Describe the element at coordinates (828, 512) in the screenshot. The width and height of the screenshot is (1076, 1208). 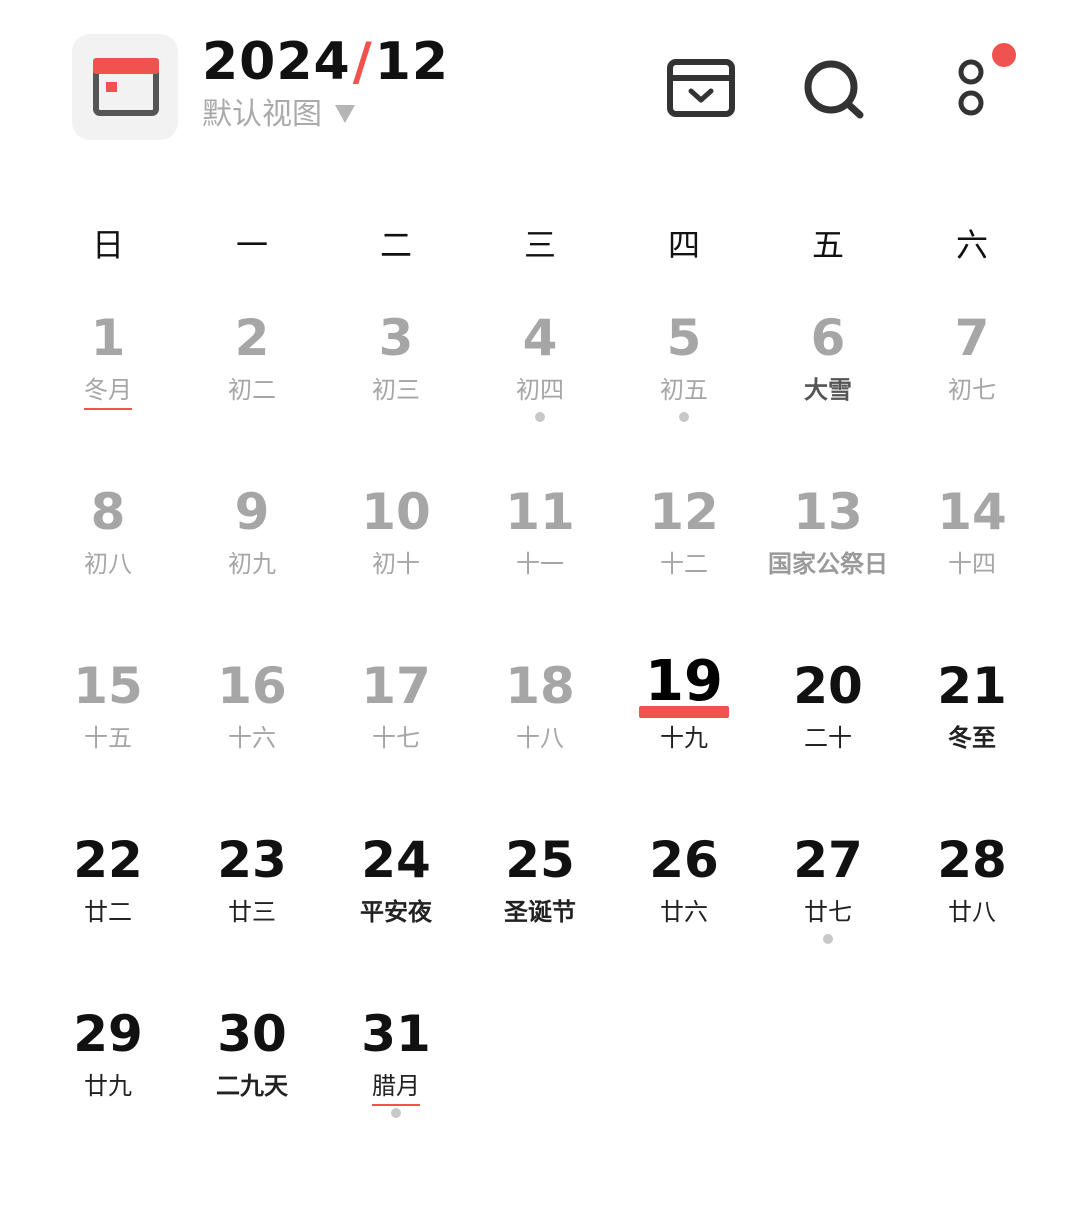
I see `day-number: 13` at that location.